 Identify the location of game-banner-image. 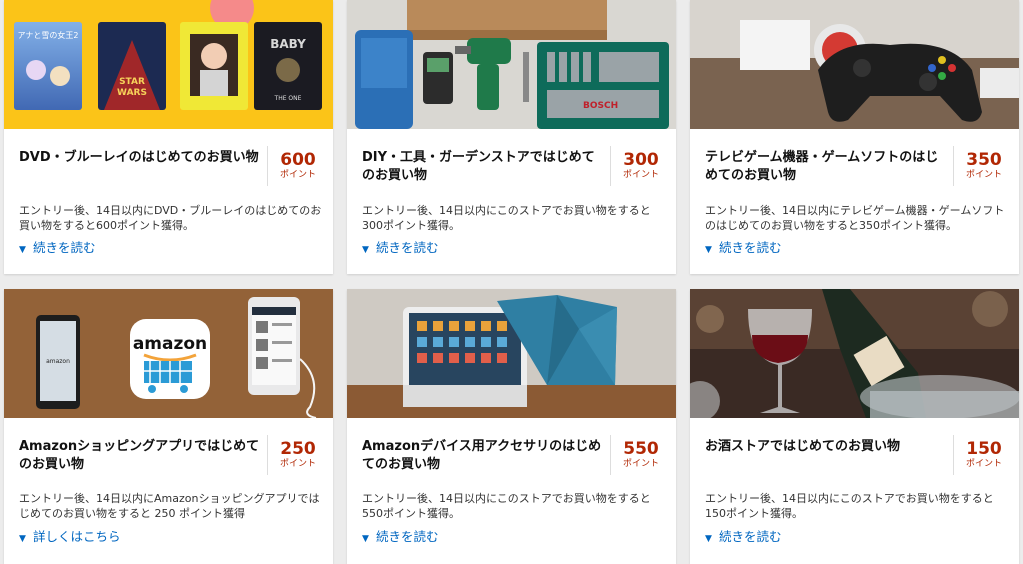
(854, 64).